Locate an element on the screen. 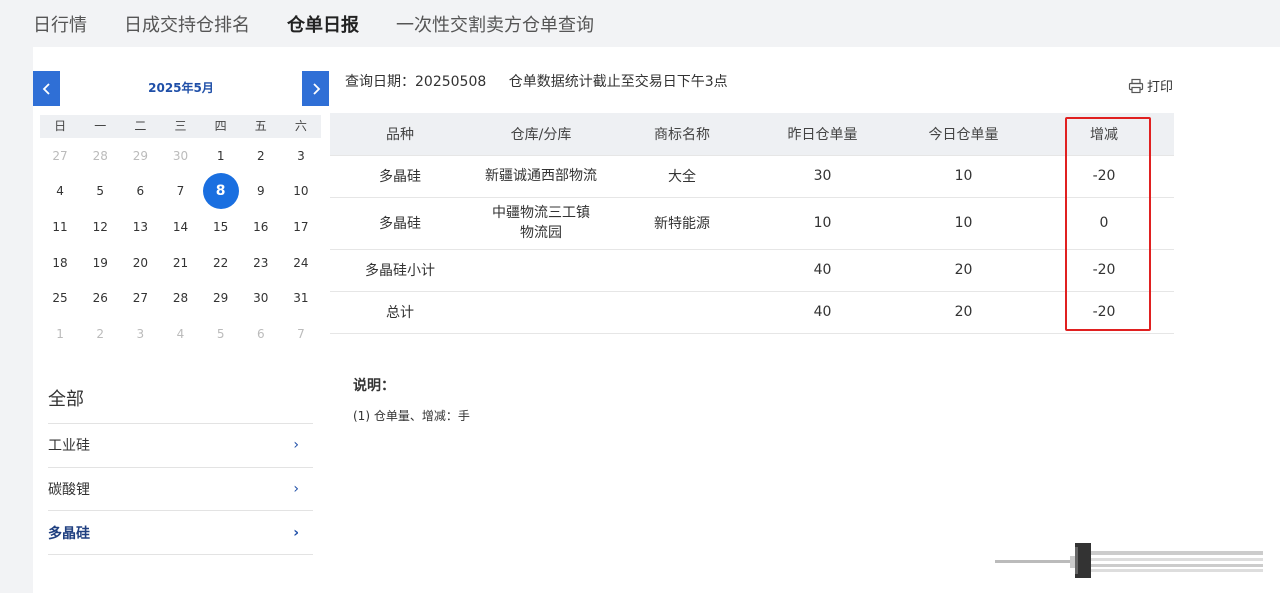 Image resolution: width=1280 pixels, height=593 pixels. print-label: 打印 is located at coordinates (1160, 87).